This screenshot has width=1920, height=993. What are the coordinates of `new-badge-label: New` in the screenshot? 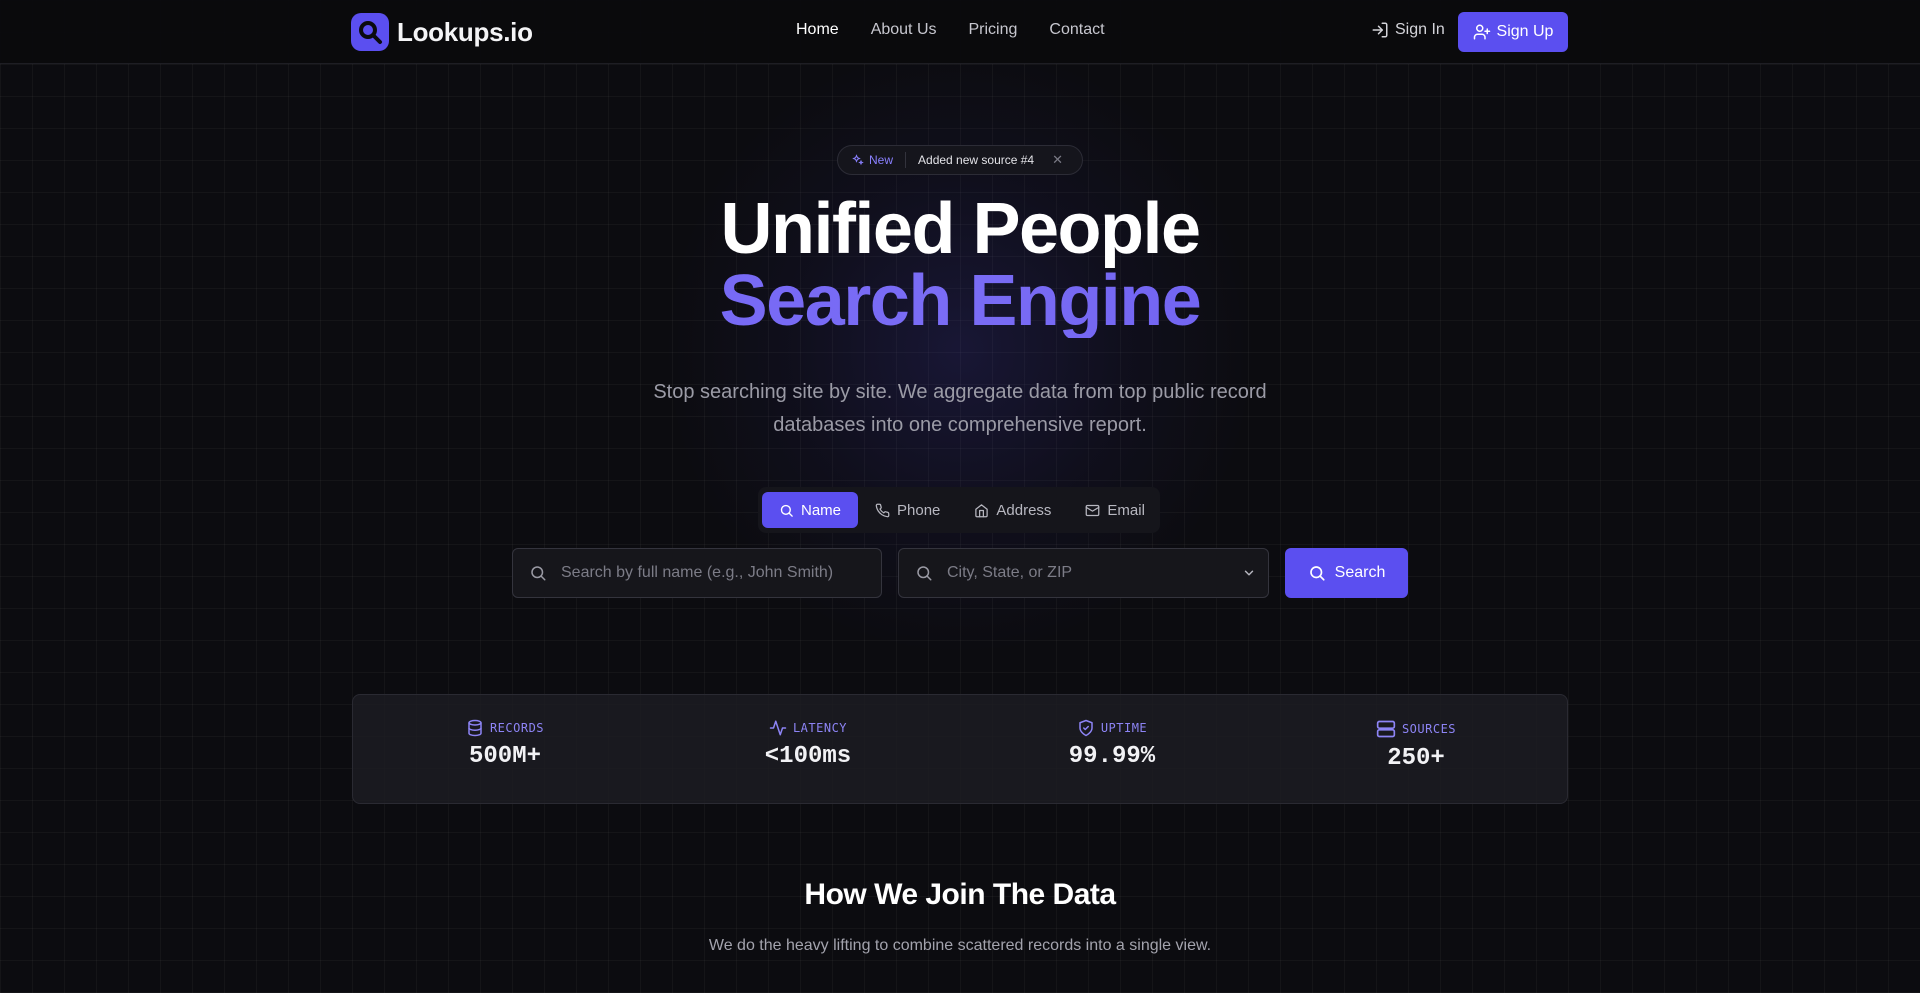 It's located at (881, 160).